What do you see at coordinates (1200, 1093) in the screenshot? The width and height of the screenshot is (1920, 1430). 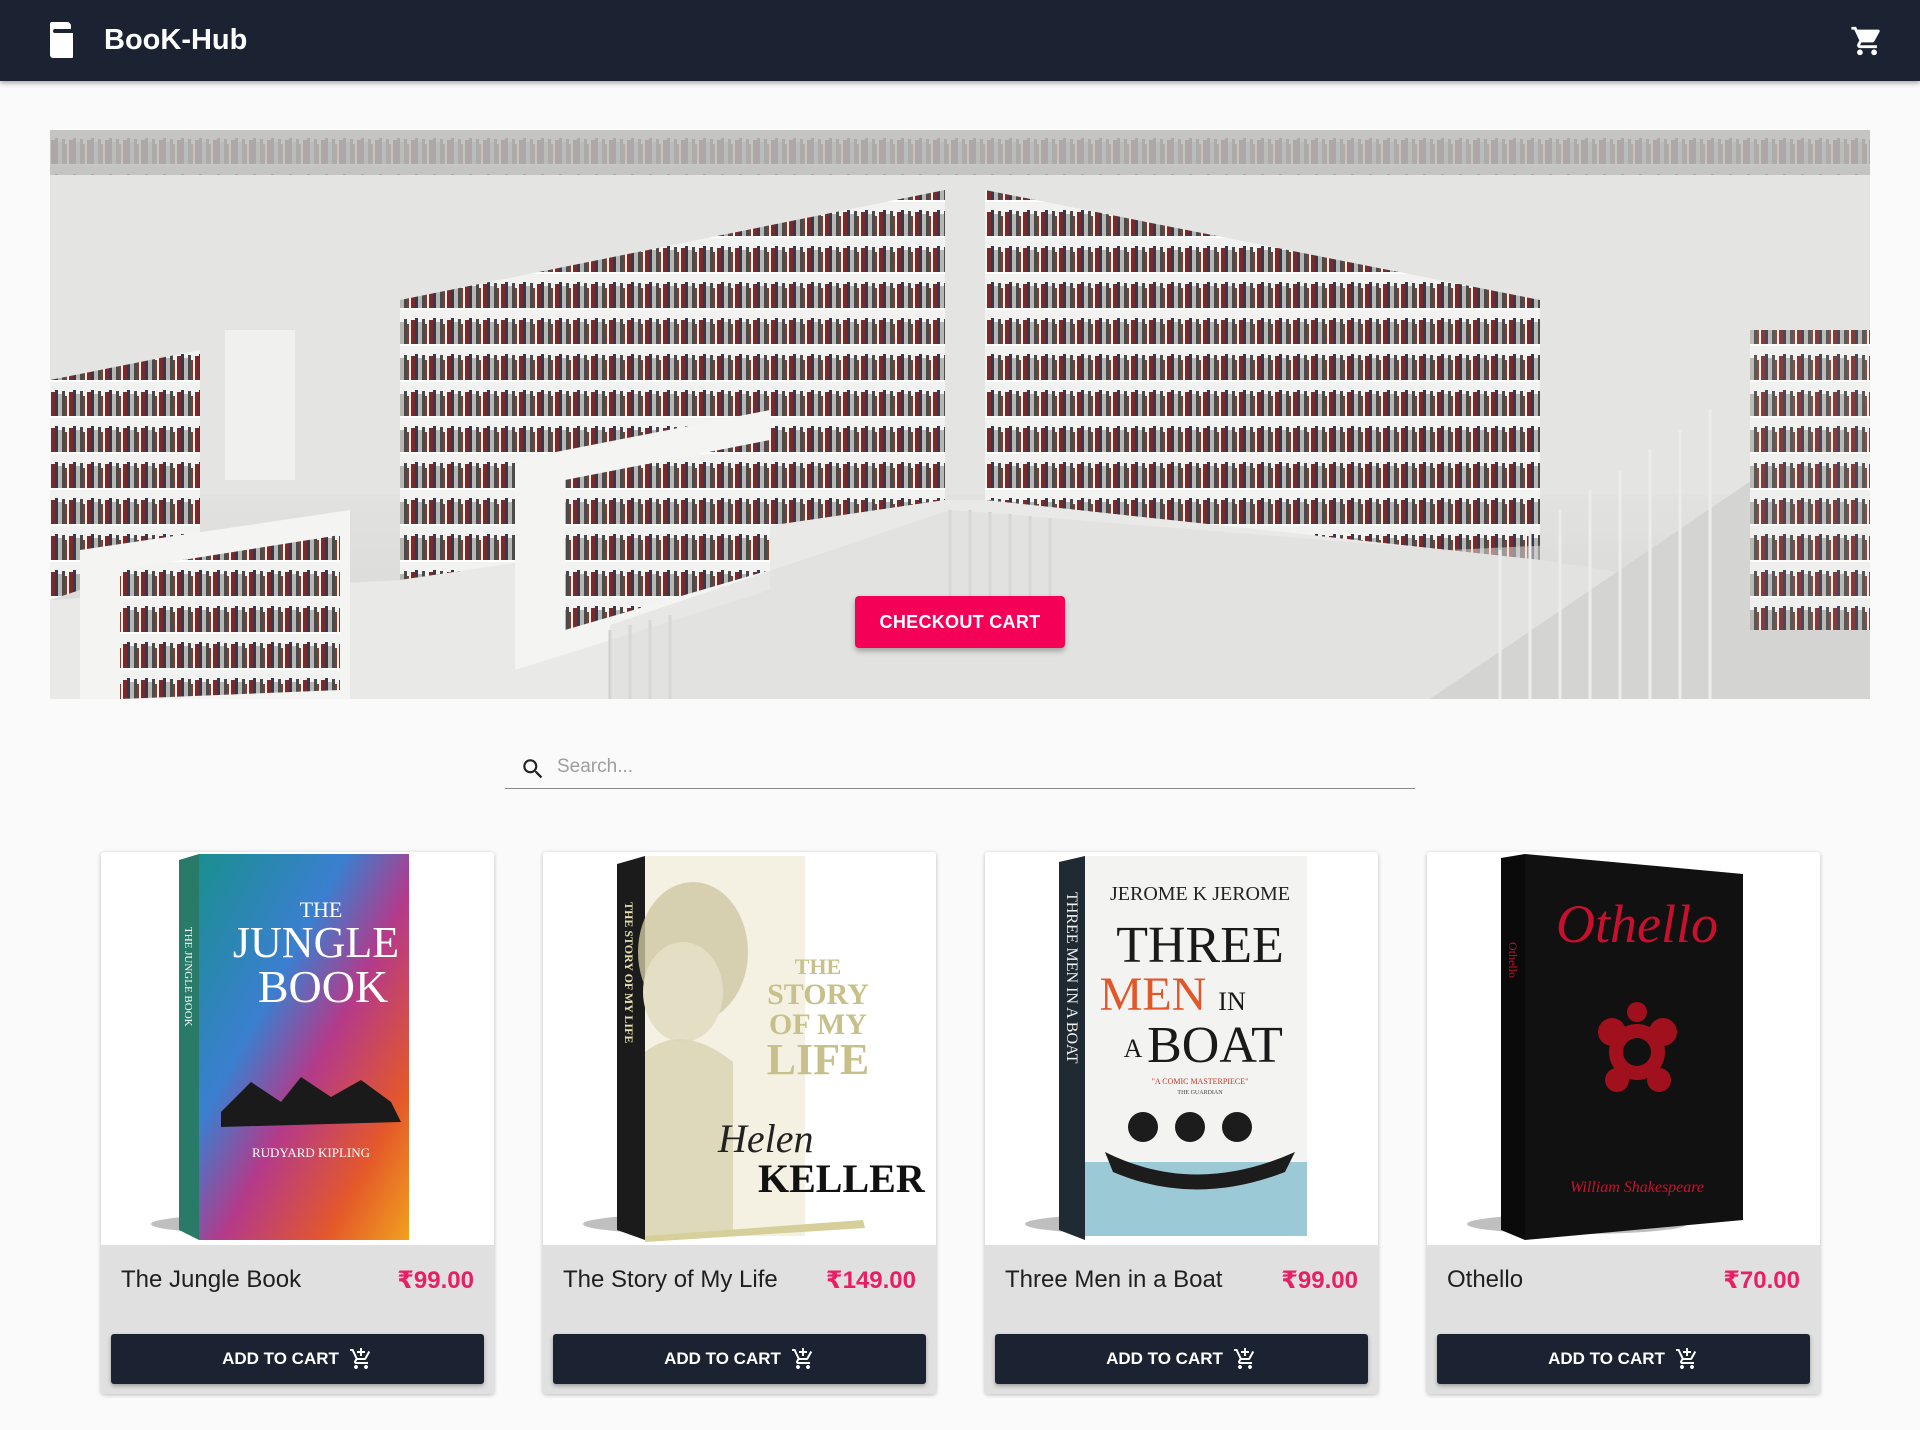 I see `cover-quote-source: THE GUARDIAN` at bounding box center [1200, 1093].